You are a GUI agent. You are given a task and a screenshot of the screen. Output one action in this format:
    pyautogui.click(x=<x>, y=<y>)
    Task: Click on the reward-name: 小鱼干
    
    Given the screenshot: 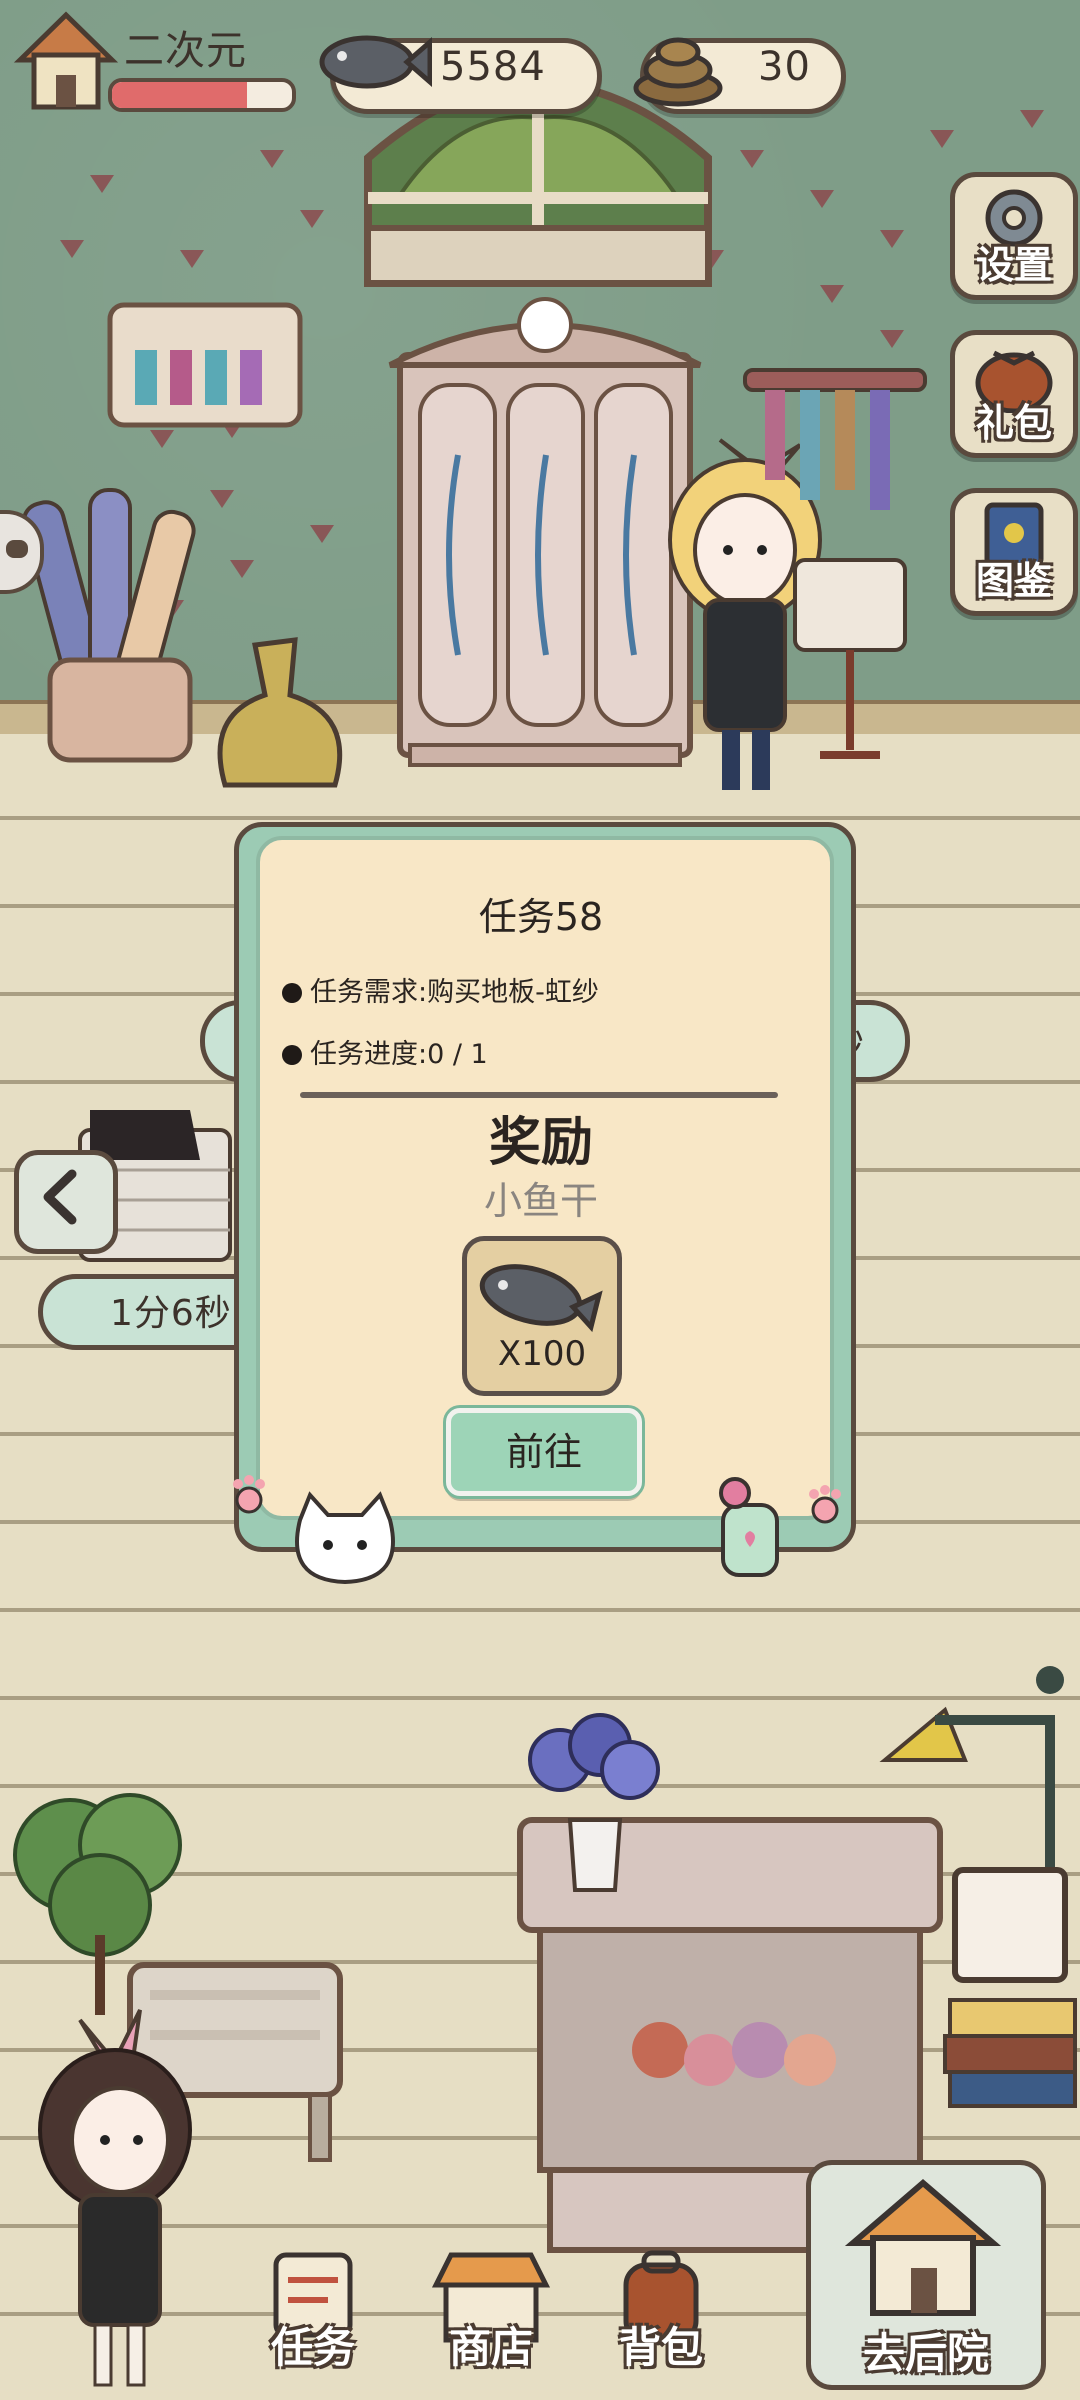 What is the action you would take?
    pyautogui.click(x=540, y=1201)
    